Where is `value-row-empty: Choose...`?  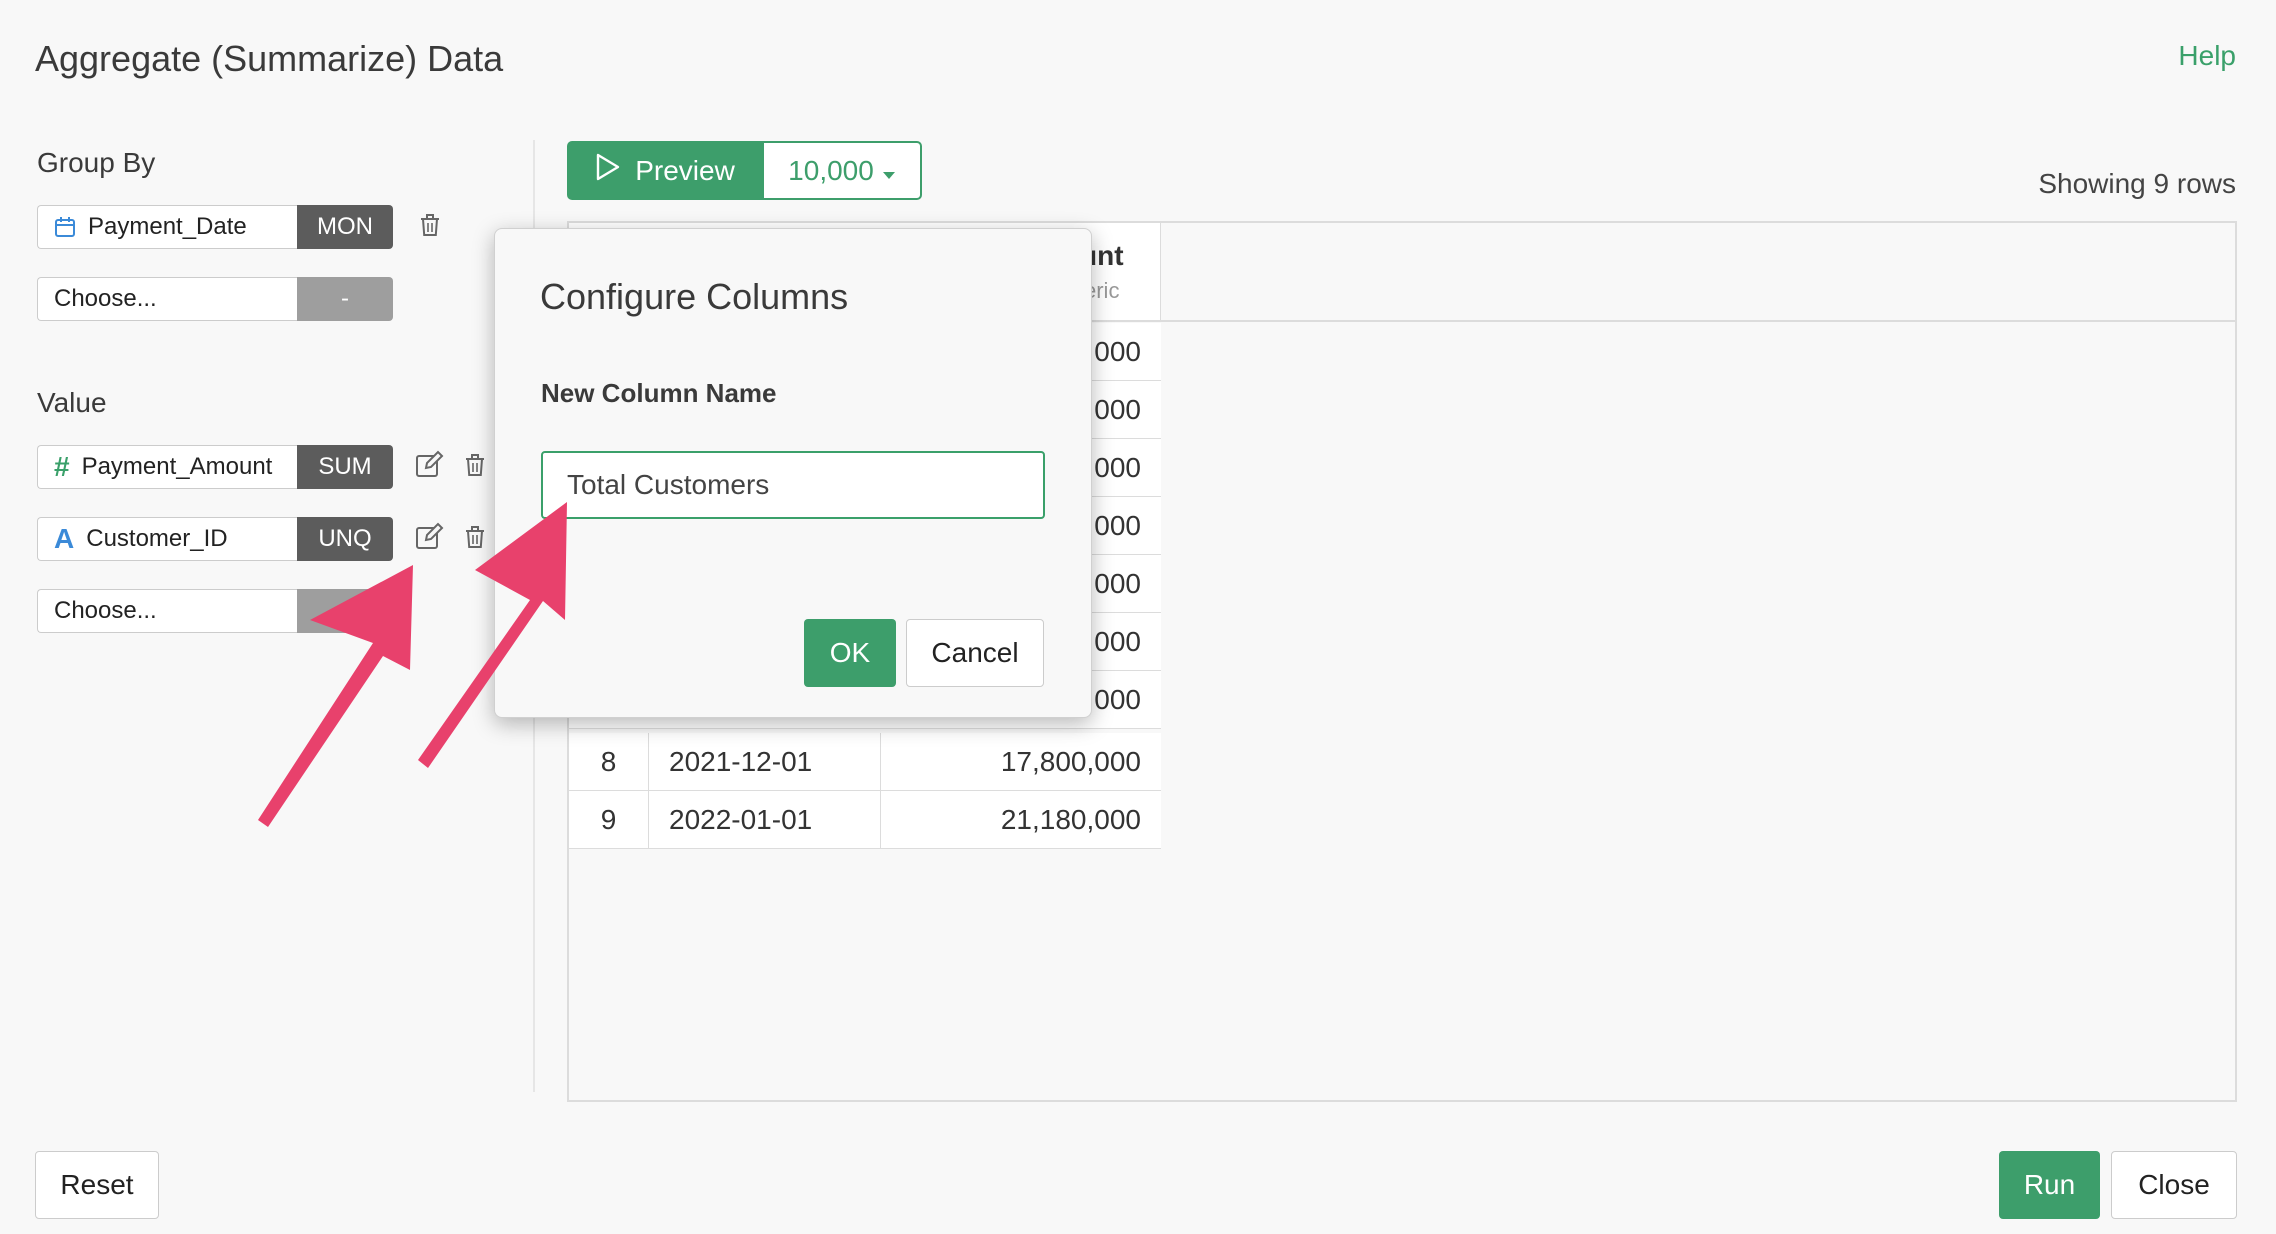 value-row-empty: Choose... is located at coordinates (215, 611).